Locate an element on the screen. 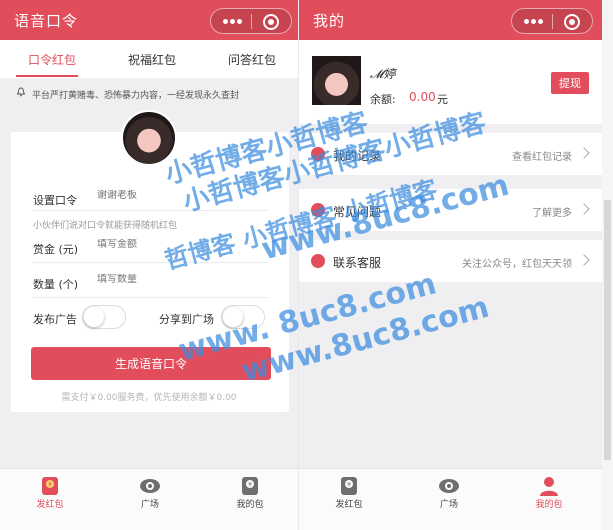 The image size is (613, 530). withdraw-button: 提现 is located at coordinates (570, 83).